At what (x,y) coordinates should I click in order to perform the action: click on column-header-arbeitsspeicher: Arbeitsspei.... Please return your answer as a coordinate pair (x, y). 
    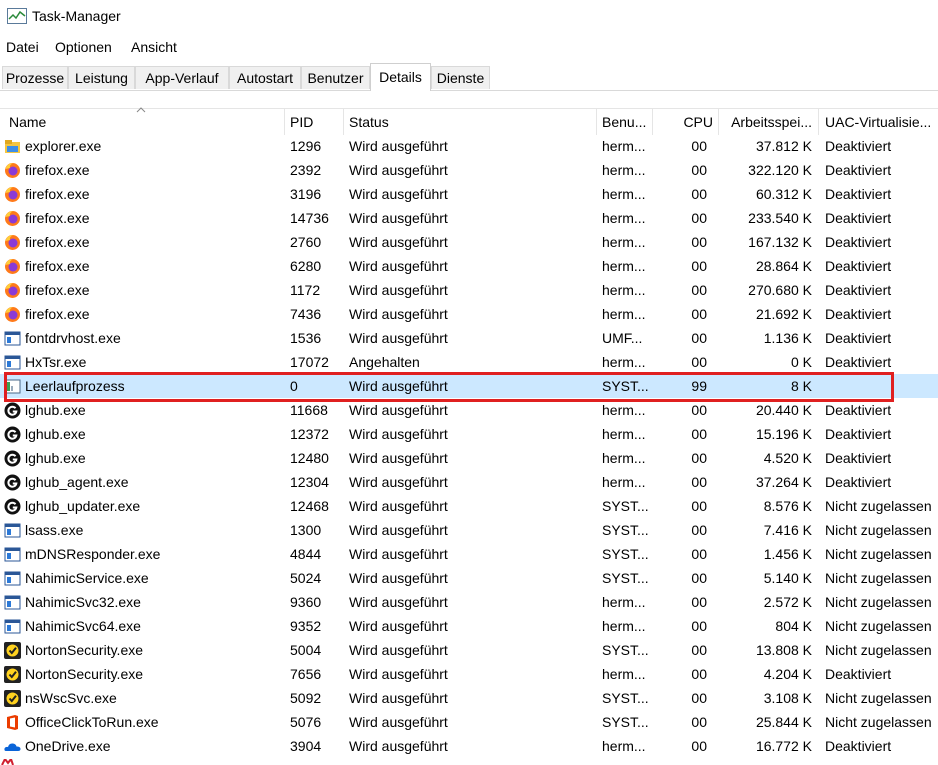
    Looking at the image, I should click on (767, 122).